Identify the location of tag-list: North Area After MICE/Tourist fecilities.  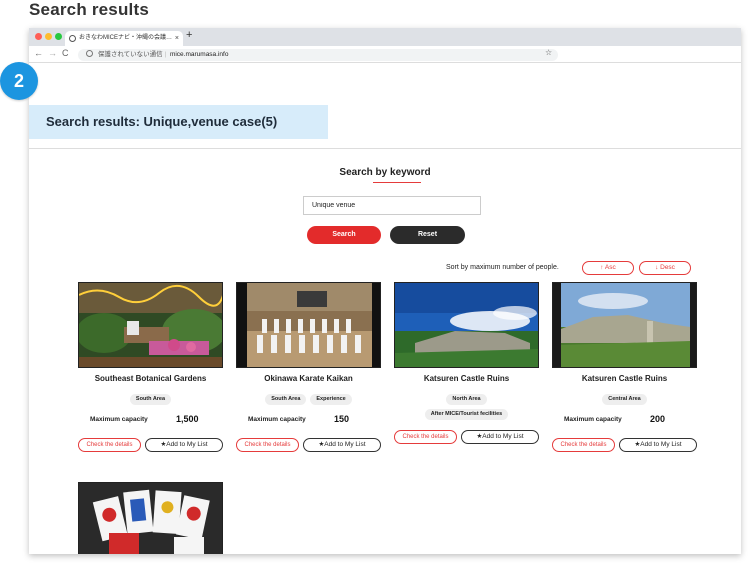
(466, 409).